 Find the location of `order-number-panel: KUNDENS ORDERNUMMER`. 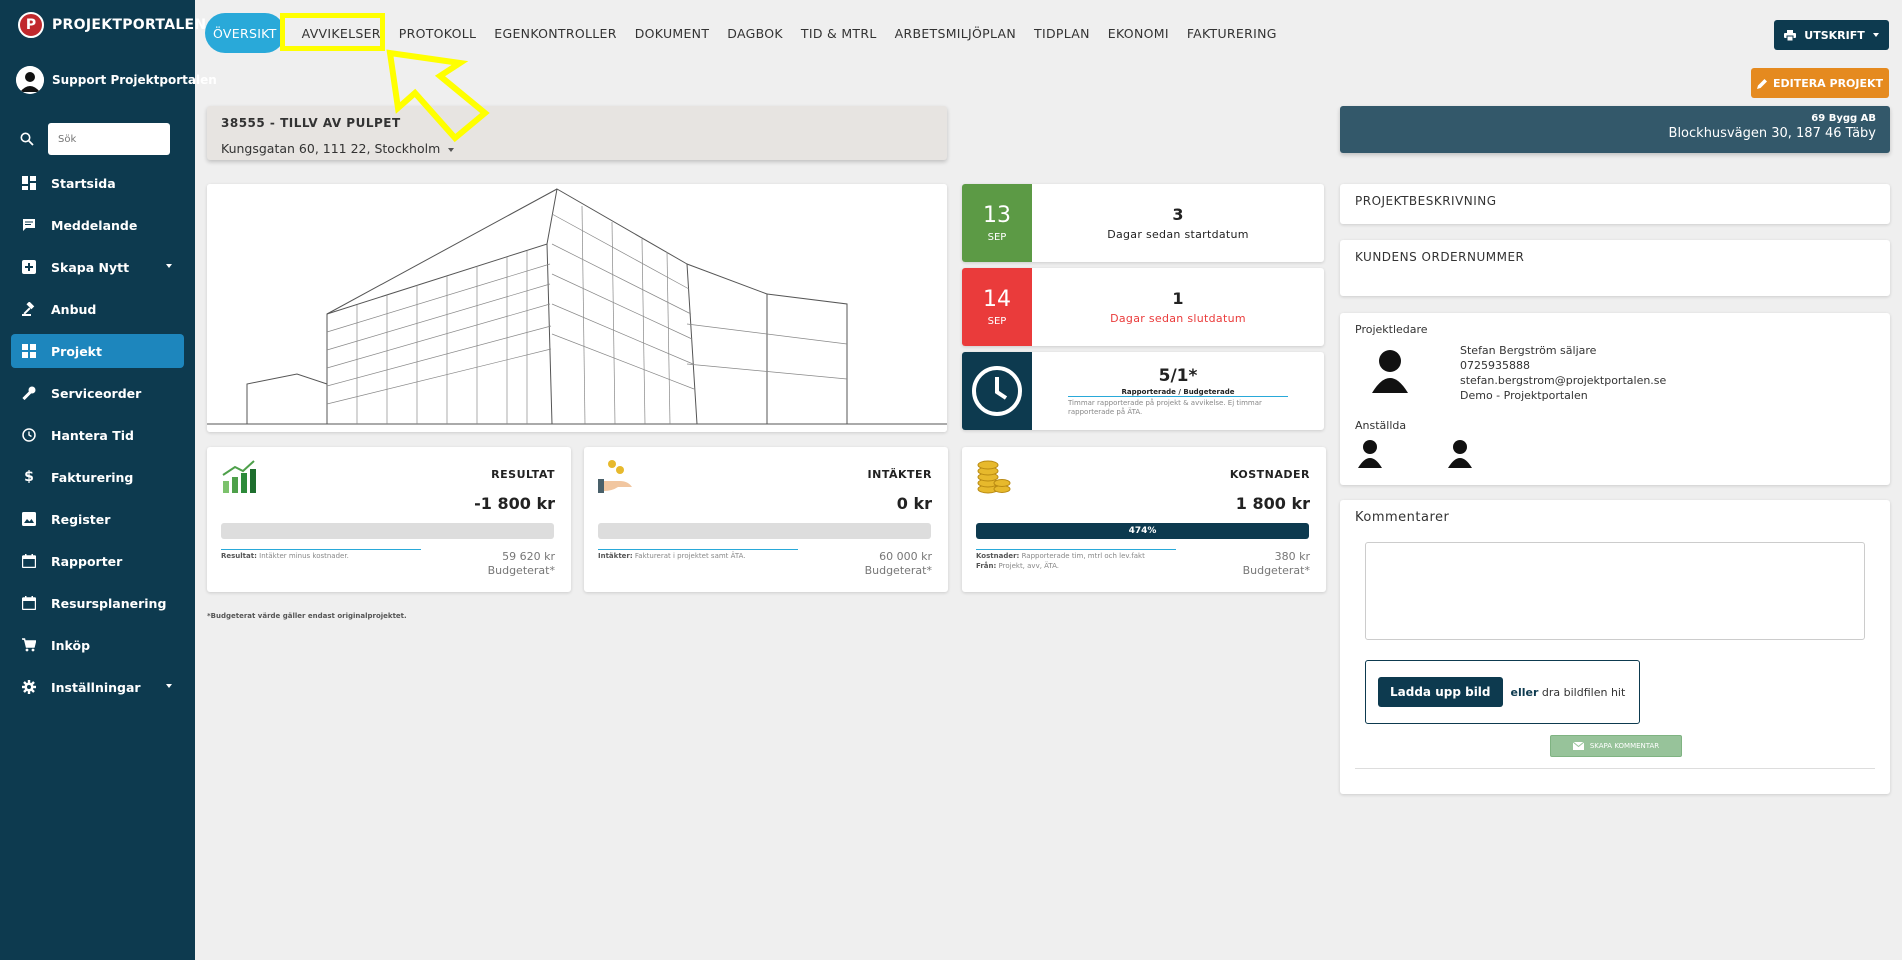

order-number-panel: KUNDENS ORDERNUMMER is located at coordinates (1615, 268).